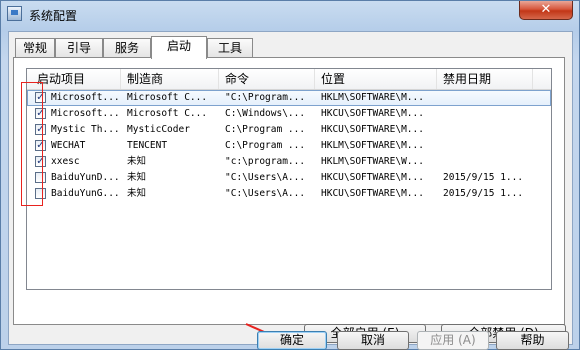 Image resolution: width=580 pixels, height=350 pixels. I want to click on column-header-maker: 制造商, so click(170, 79).